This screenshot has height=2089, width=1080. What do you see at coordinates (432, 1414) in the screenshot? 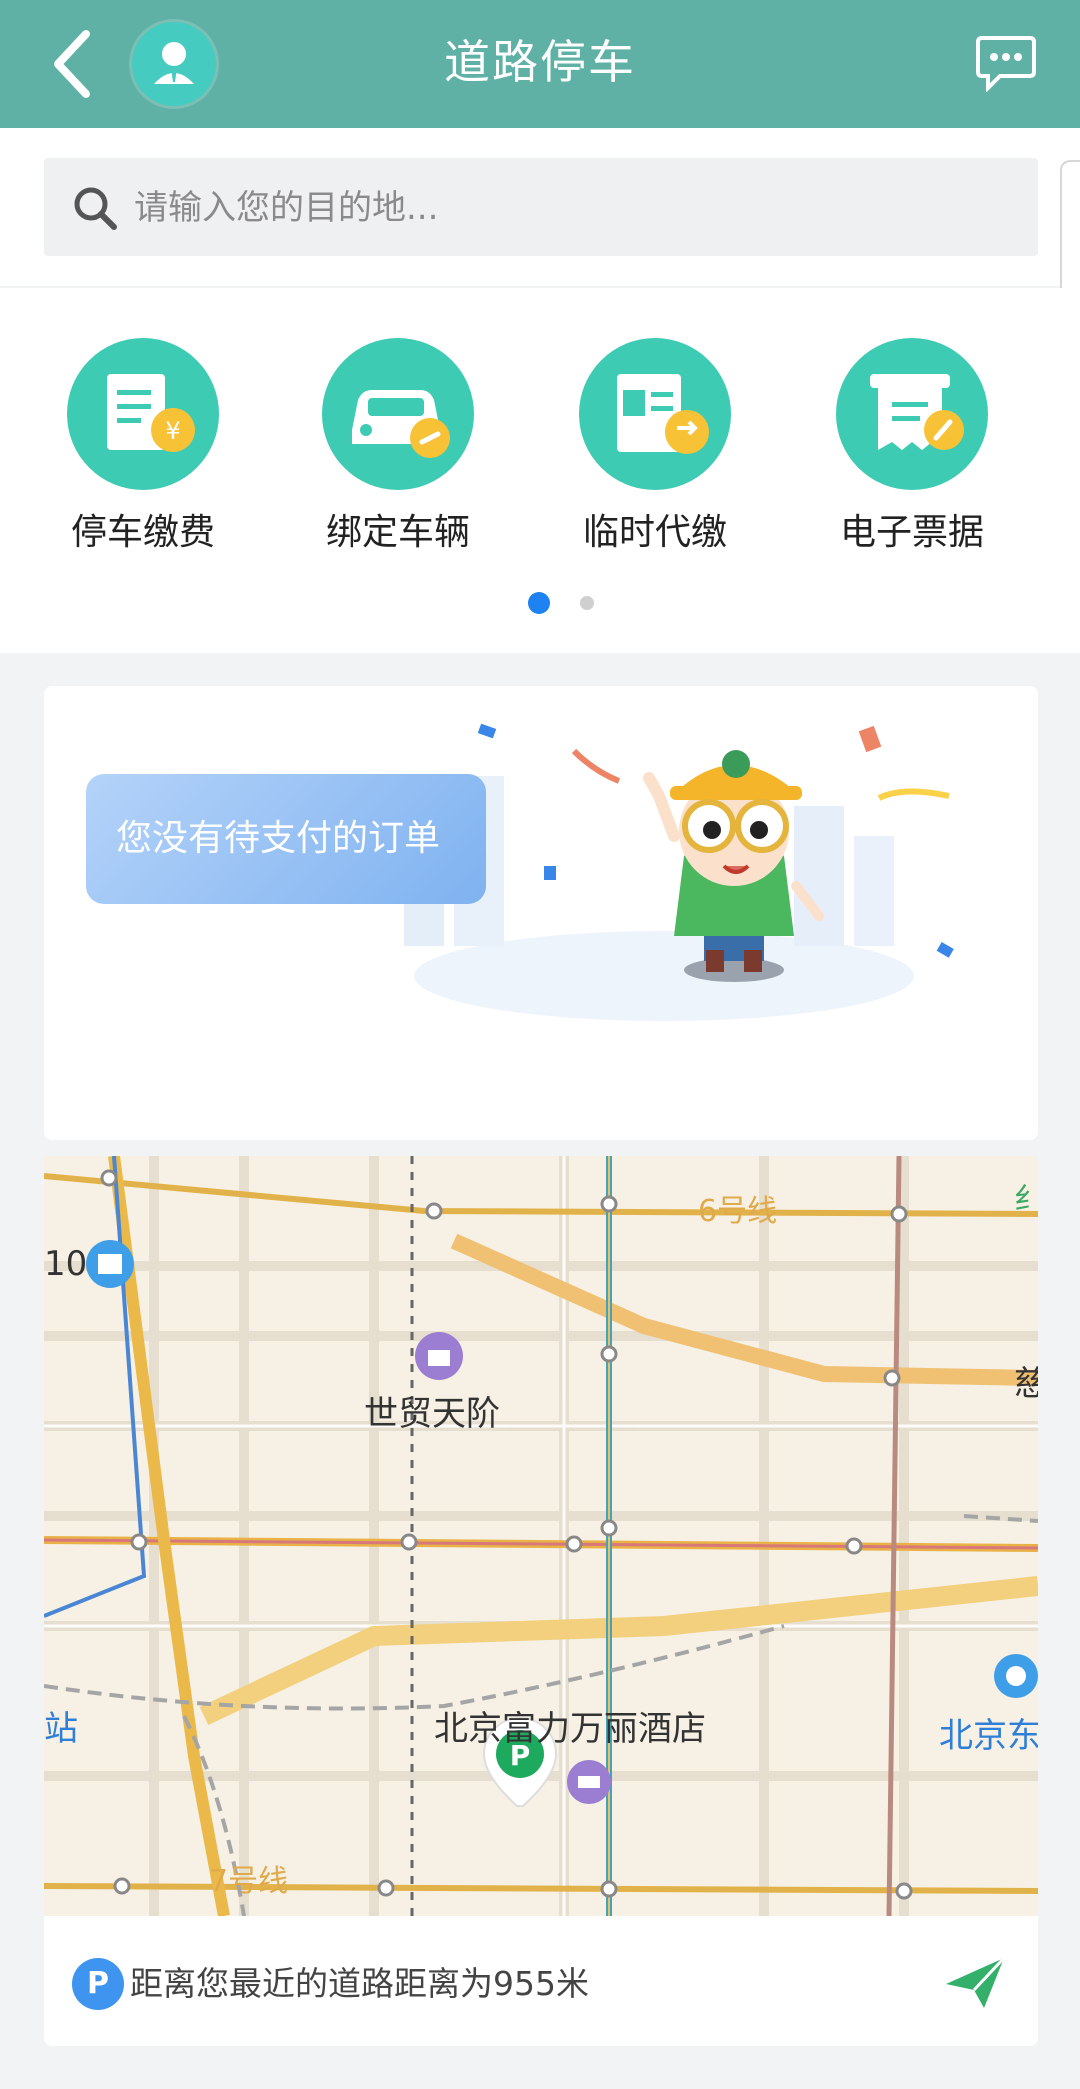
I see `map-label-shimao: 世贸天阶` at bounding box center [432, 1414].